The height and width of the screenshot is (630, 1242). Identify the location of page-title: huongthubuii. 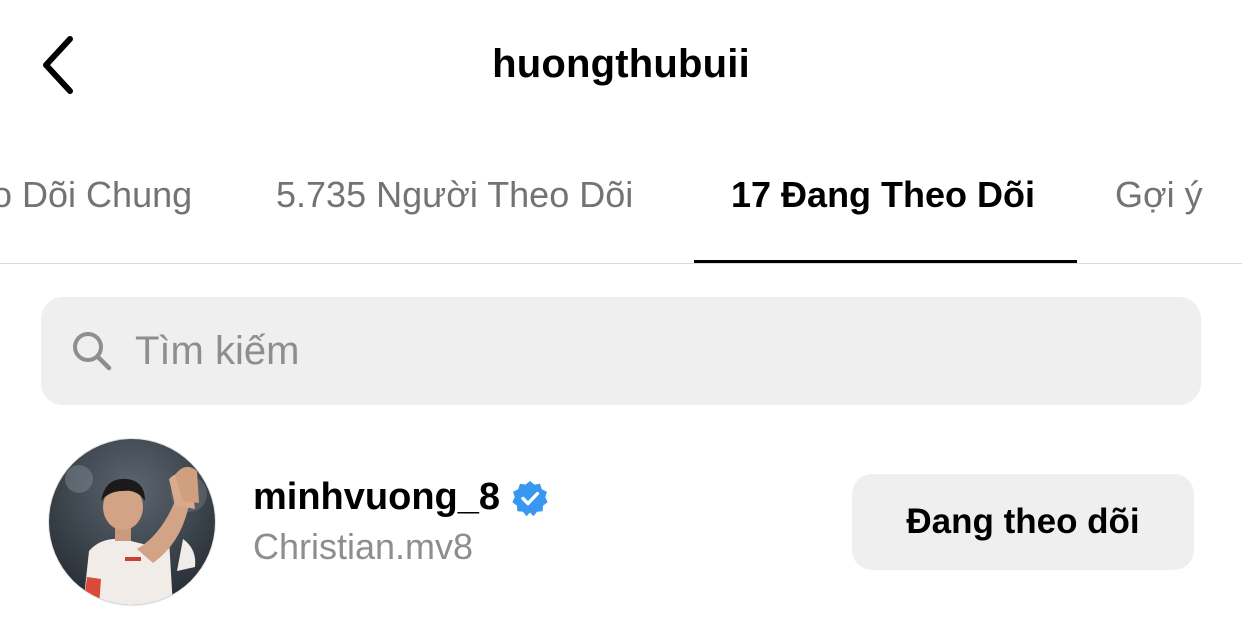
(621, 64).